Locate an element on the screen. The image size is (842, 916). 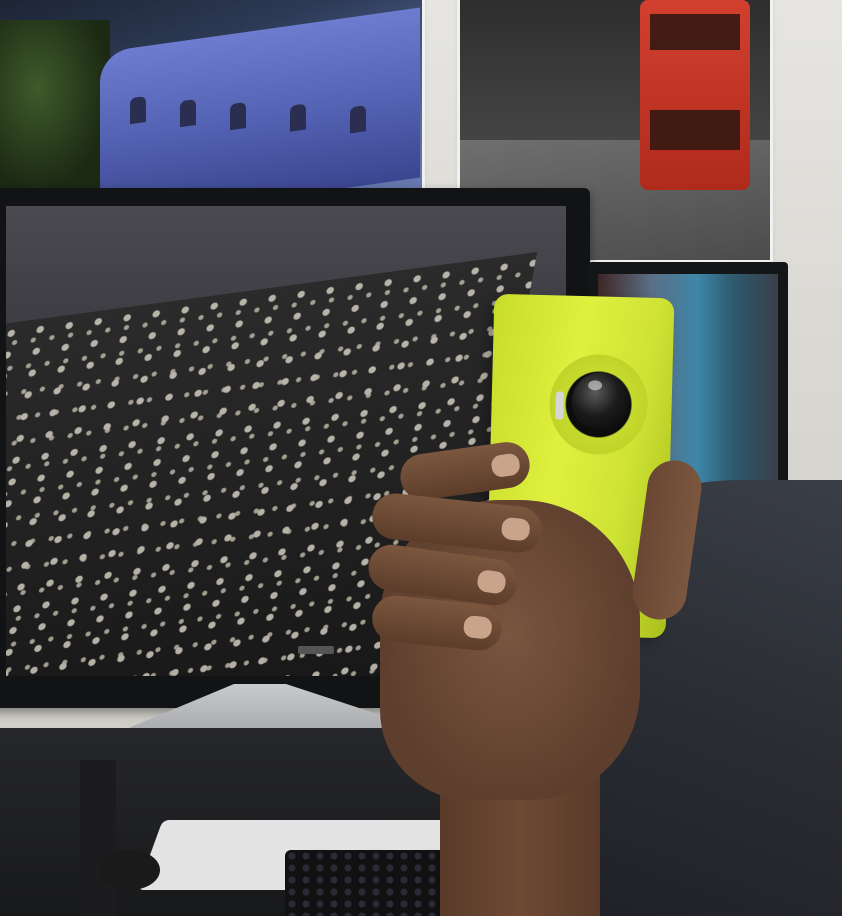
poster-red-bus is located at coordinates (695, 95).